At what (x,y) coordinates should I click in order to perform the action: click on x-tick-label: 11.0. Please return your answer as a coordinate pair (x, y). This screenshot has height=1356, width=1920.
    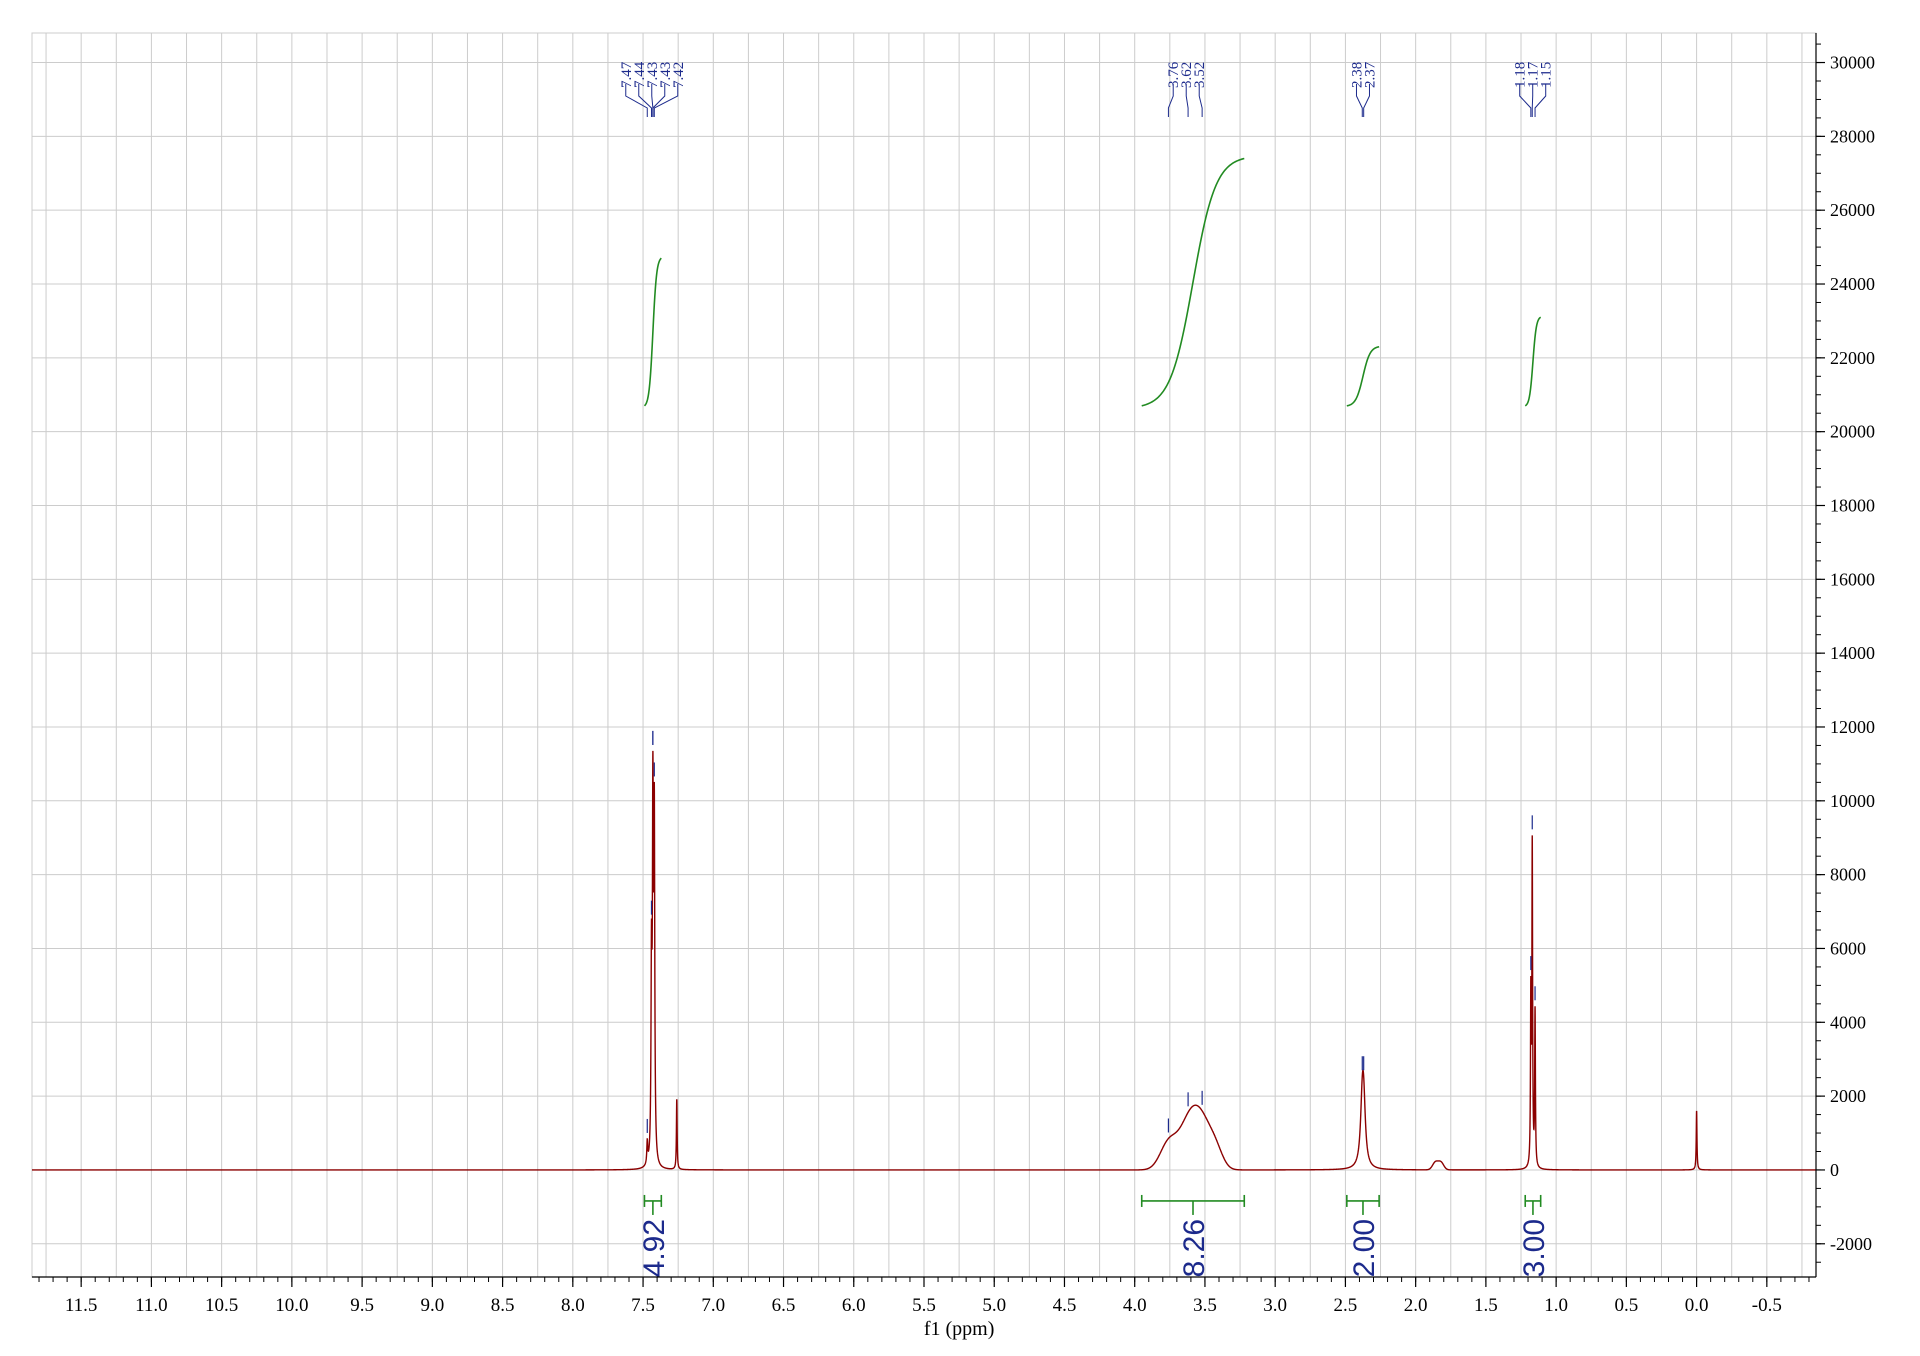
    Looking at the image, I should click on (151, 1305).